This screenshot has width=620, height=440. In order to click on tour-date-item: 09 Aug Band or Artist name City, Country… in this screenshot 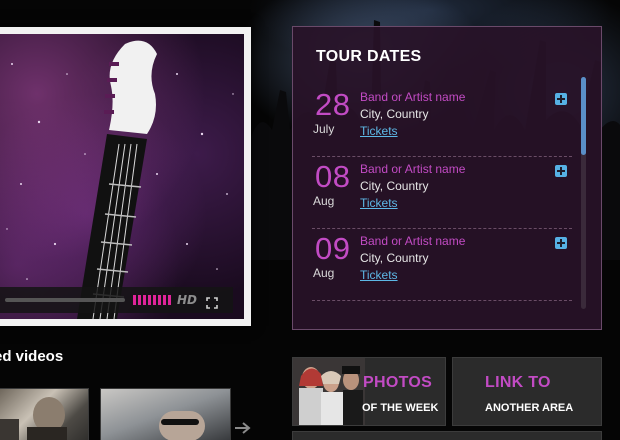, I will do `click(442, 265)`.